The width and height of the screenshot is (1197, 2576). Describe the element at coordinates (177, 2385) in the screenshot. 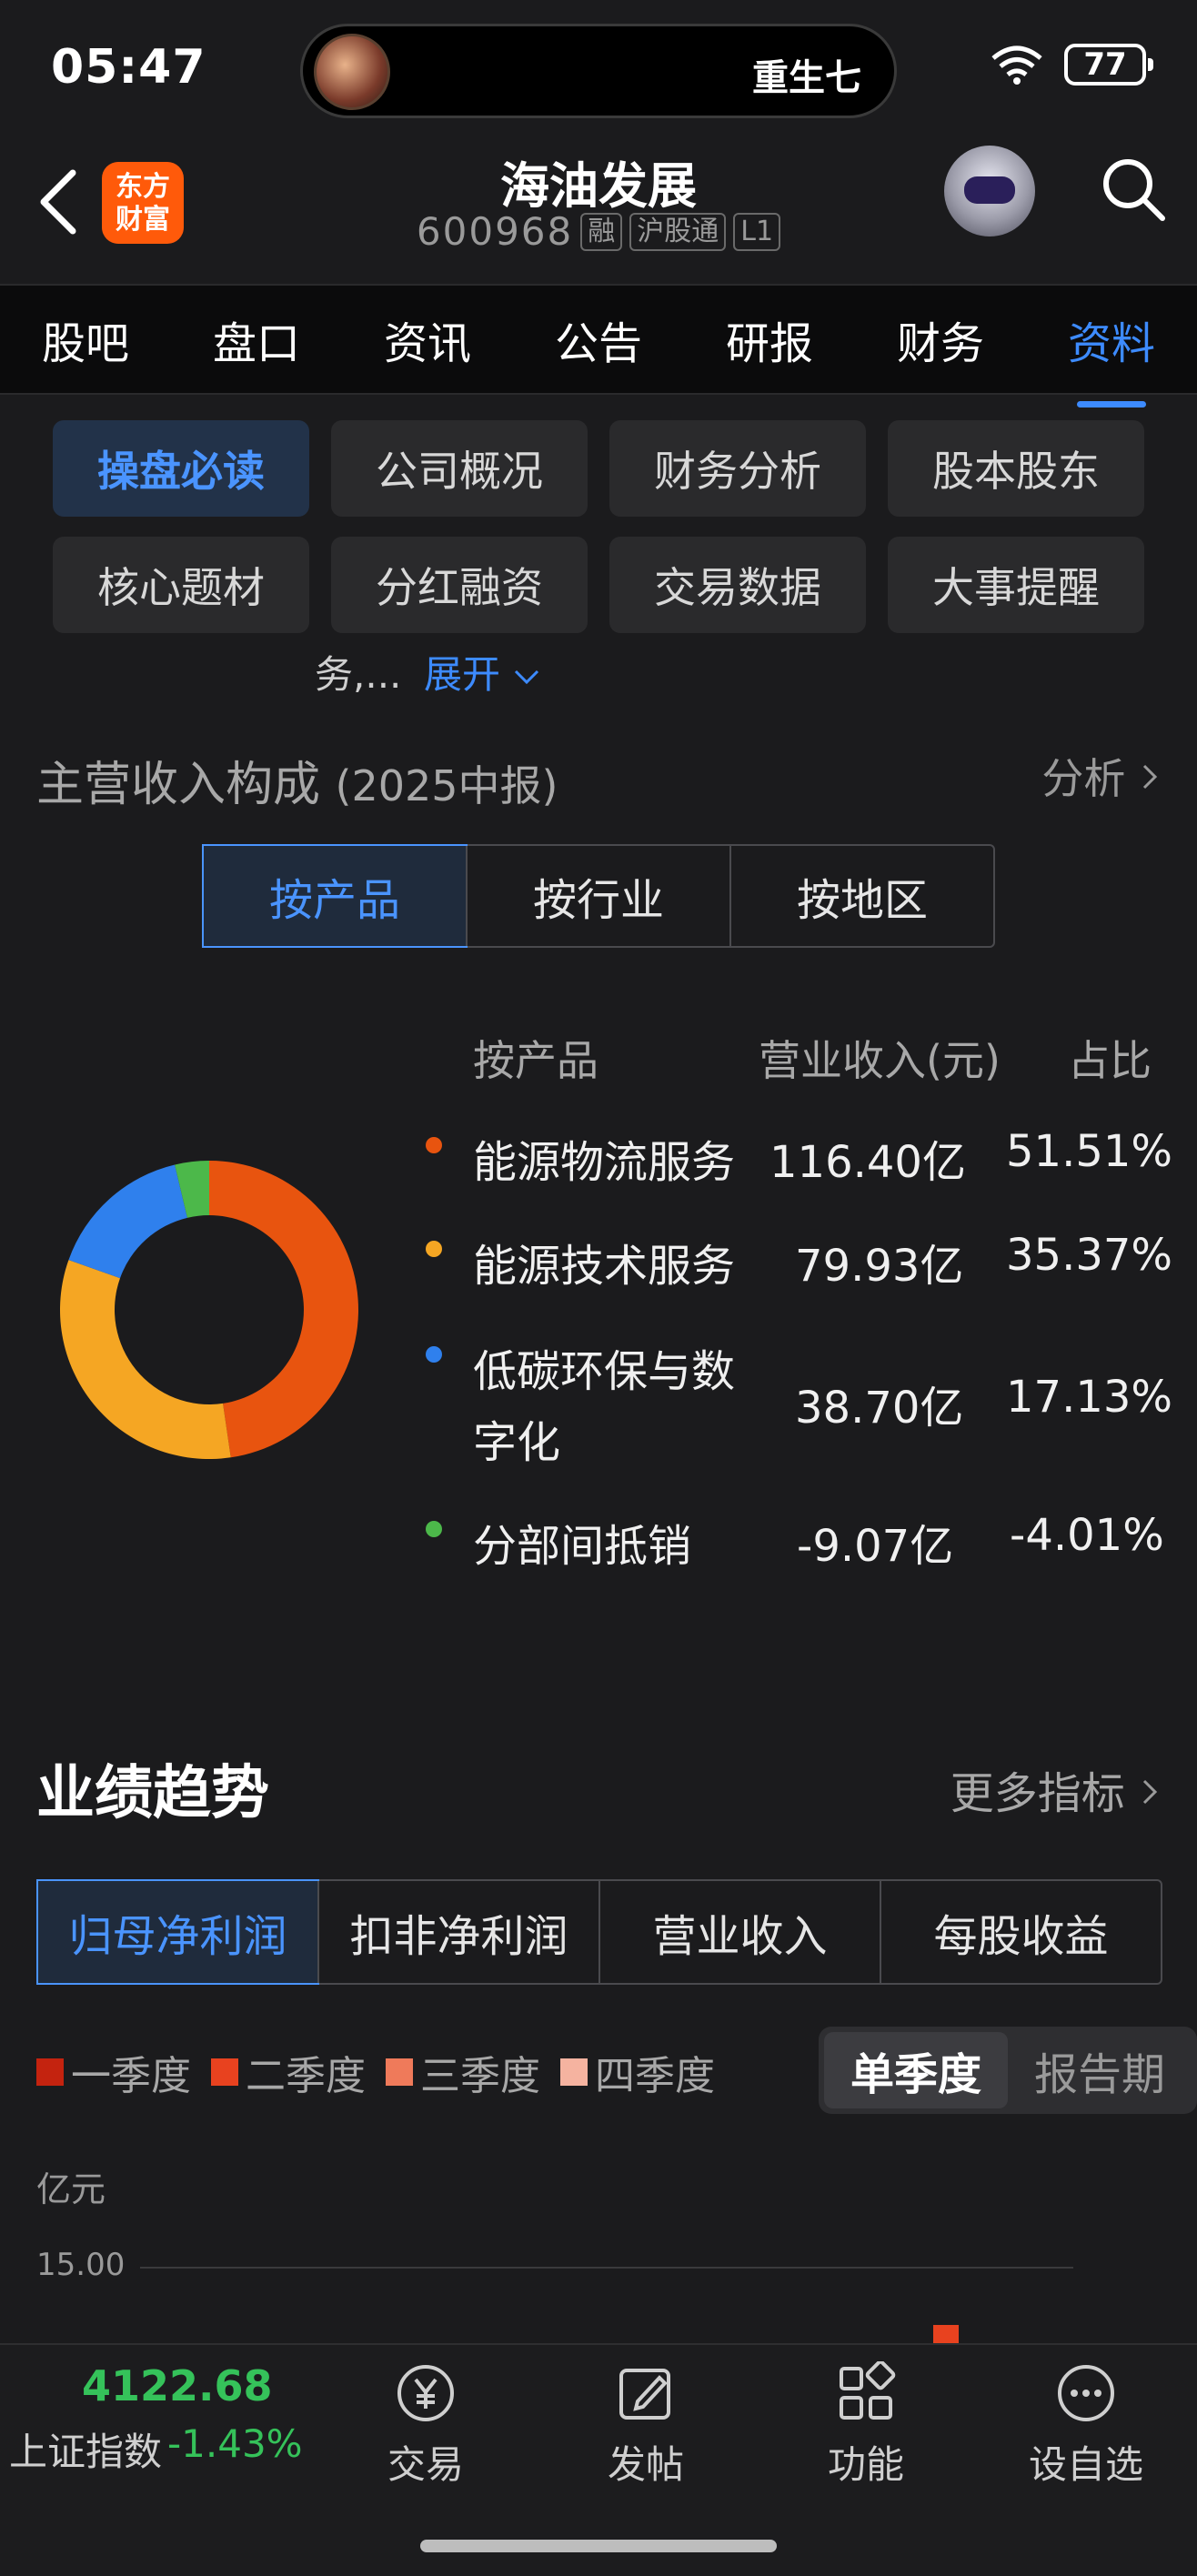

I see `index-value: 4122.68` at that location.